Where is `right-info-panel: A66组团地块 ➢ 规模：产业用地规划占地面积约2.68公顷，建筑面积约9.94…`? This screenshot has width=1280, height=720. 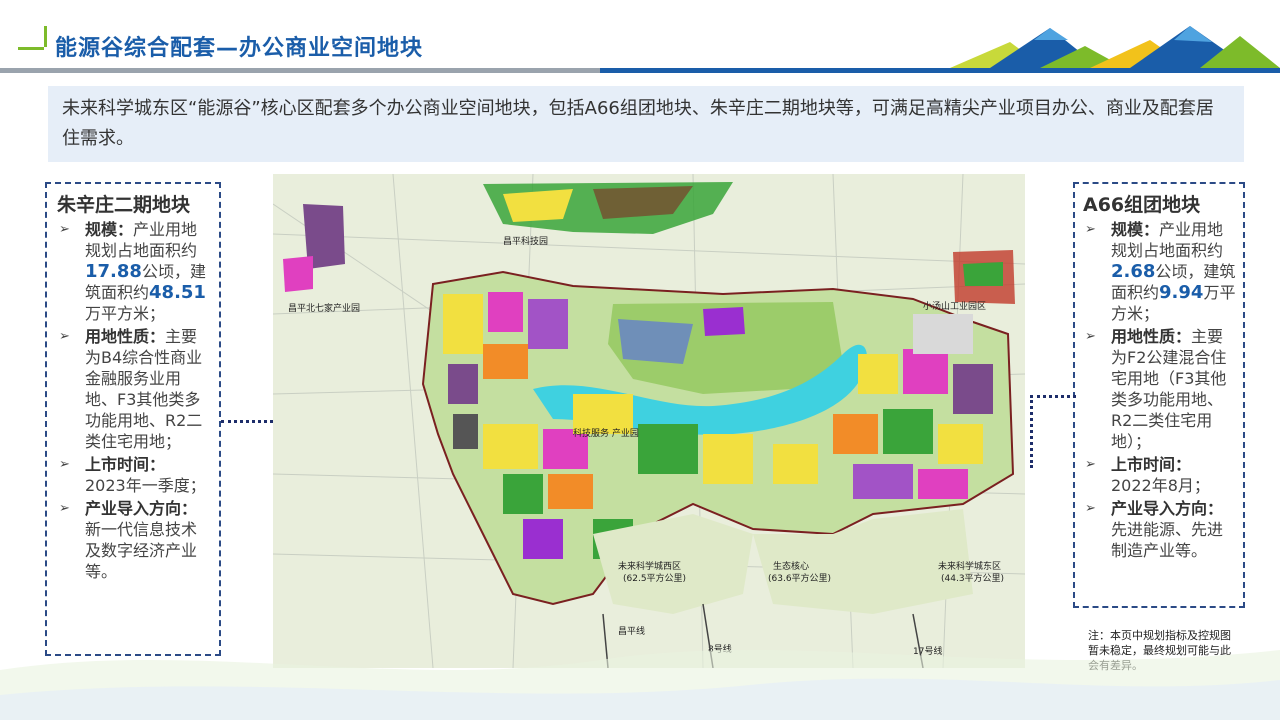
right-info-panel: A66组团地块 ➢ 规模：产业用地规划占地面积约2.68公顷，建筑面积约9.94… is located at coordinates (1159, 395).